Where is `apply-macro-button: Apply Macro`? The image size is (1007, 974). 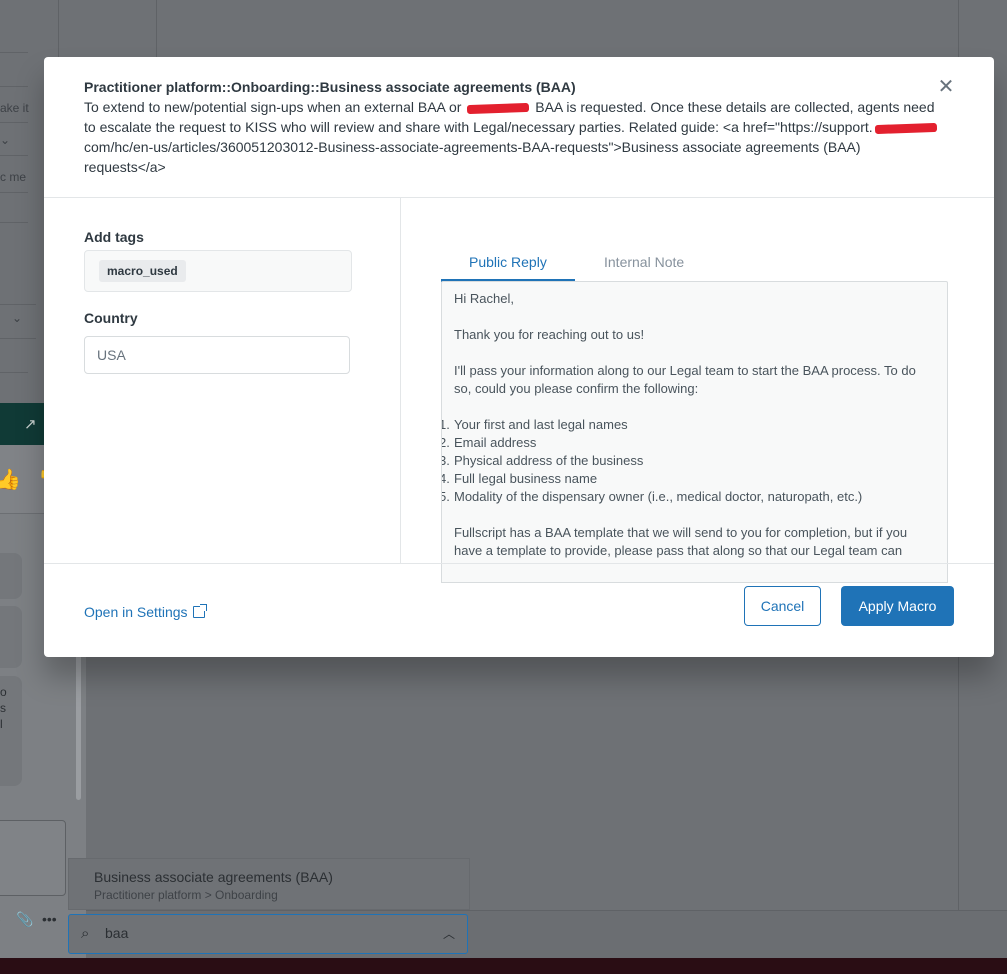 apply-macro-button: Apply Macro is located at coordinates (897, 606).